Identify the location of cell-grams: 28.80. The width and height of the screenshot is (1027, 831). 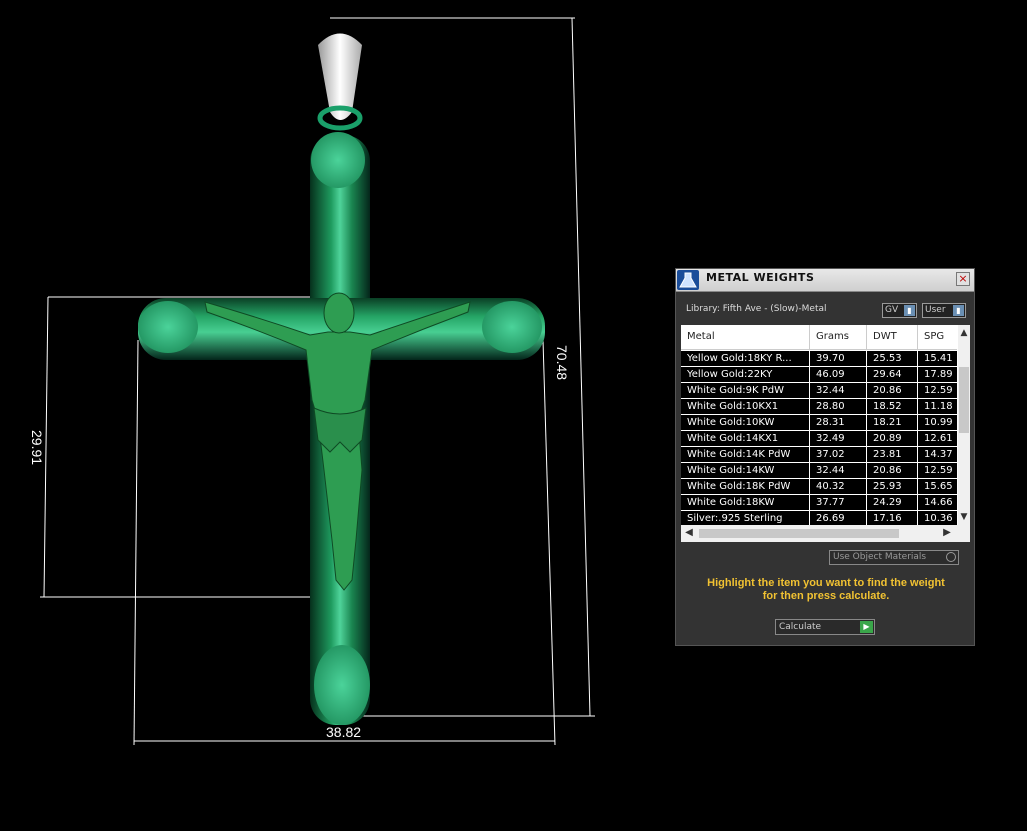
(838, 406).